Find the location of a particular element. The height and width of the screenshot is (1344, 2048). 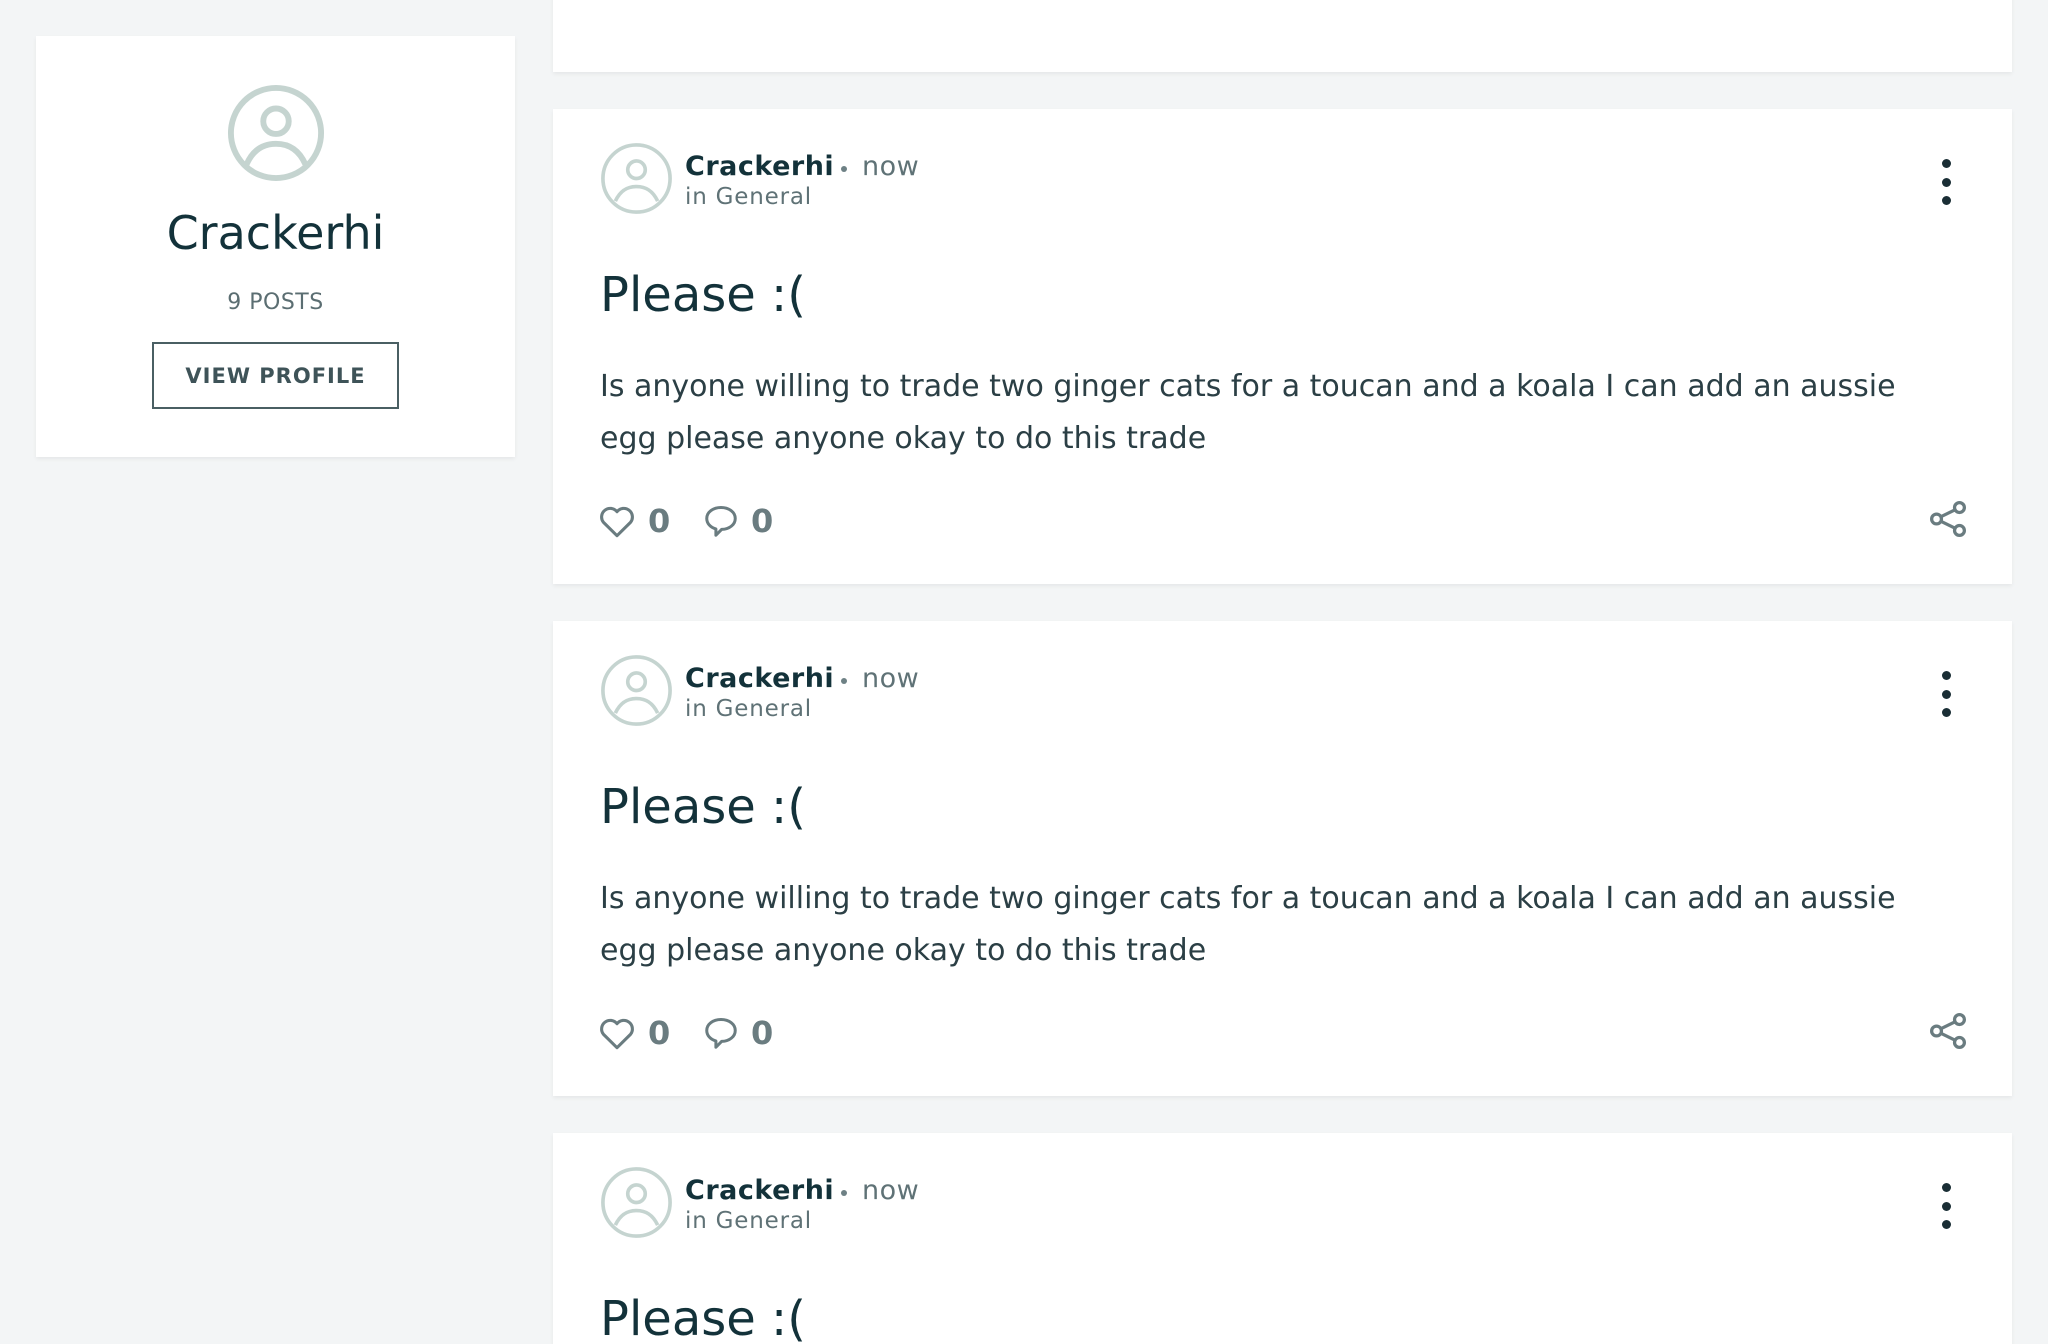

post-card-partial: 0 0 is located at coordinates (1282, 36).